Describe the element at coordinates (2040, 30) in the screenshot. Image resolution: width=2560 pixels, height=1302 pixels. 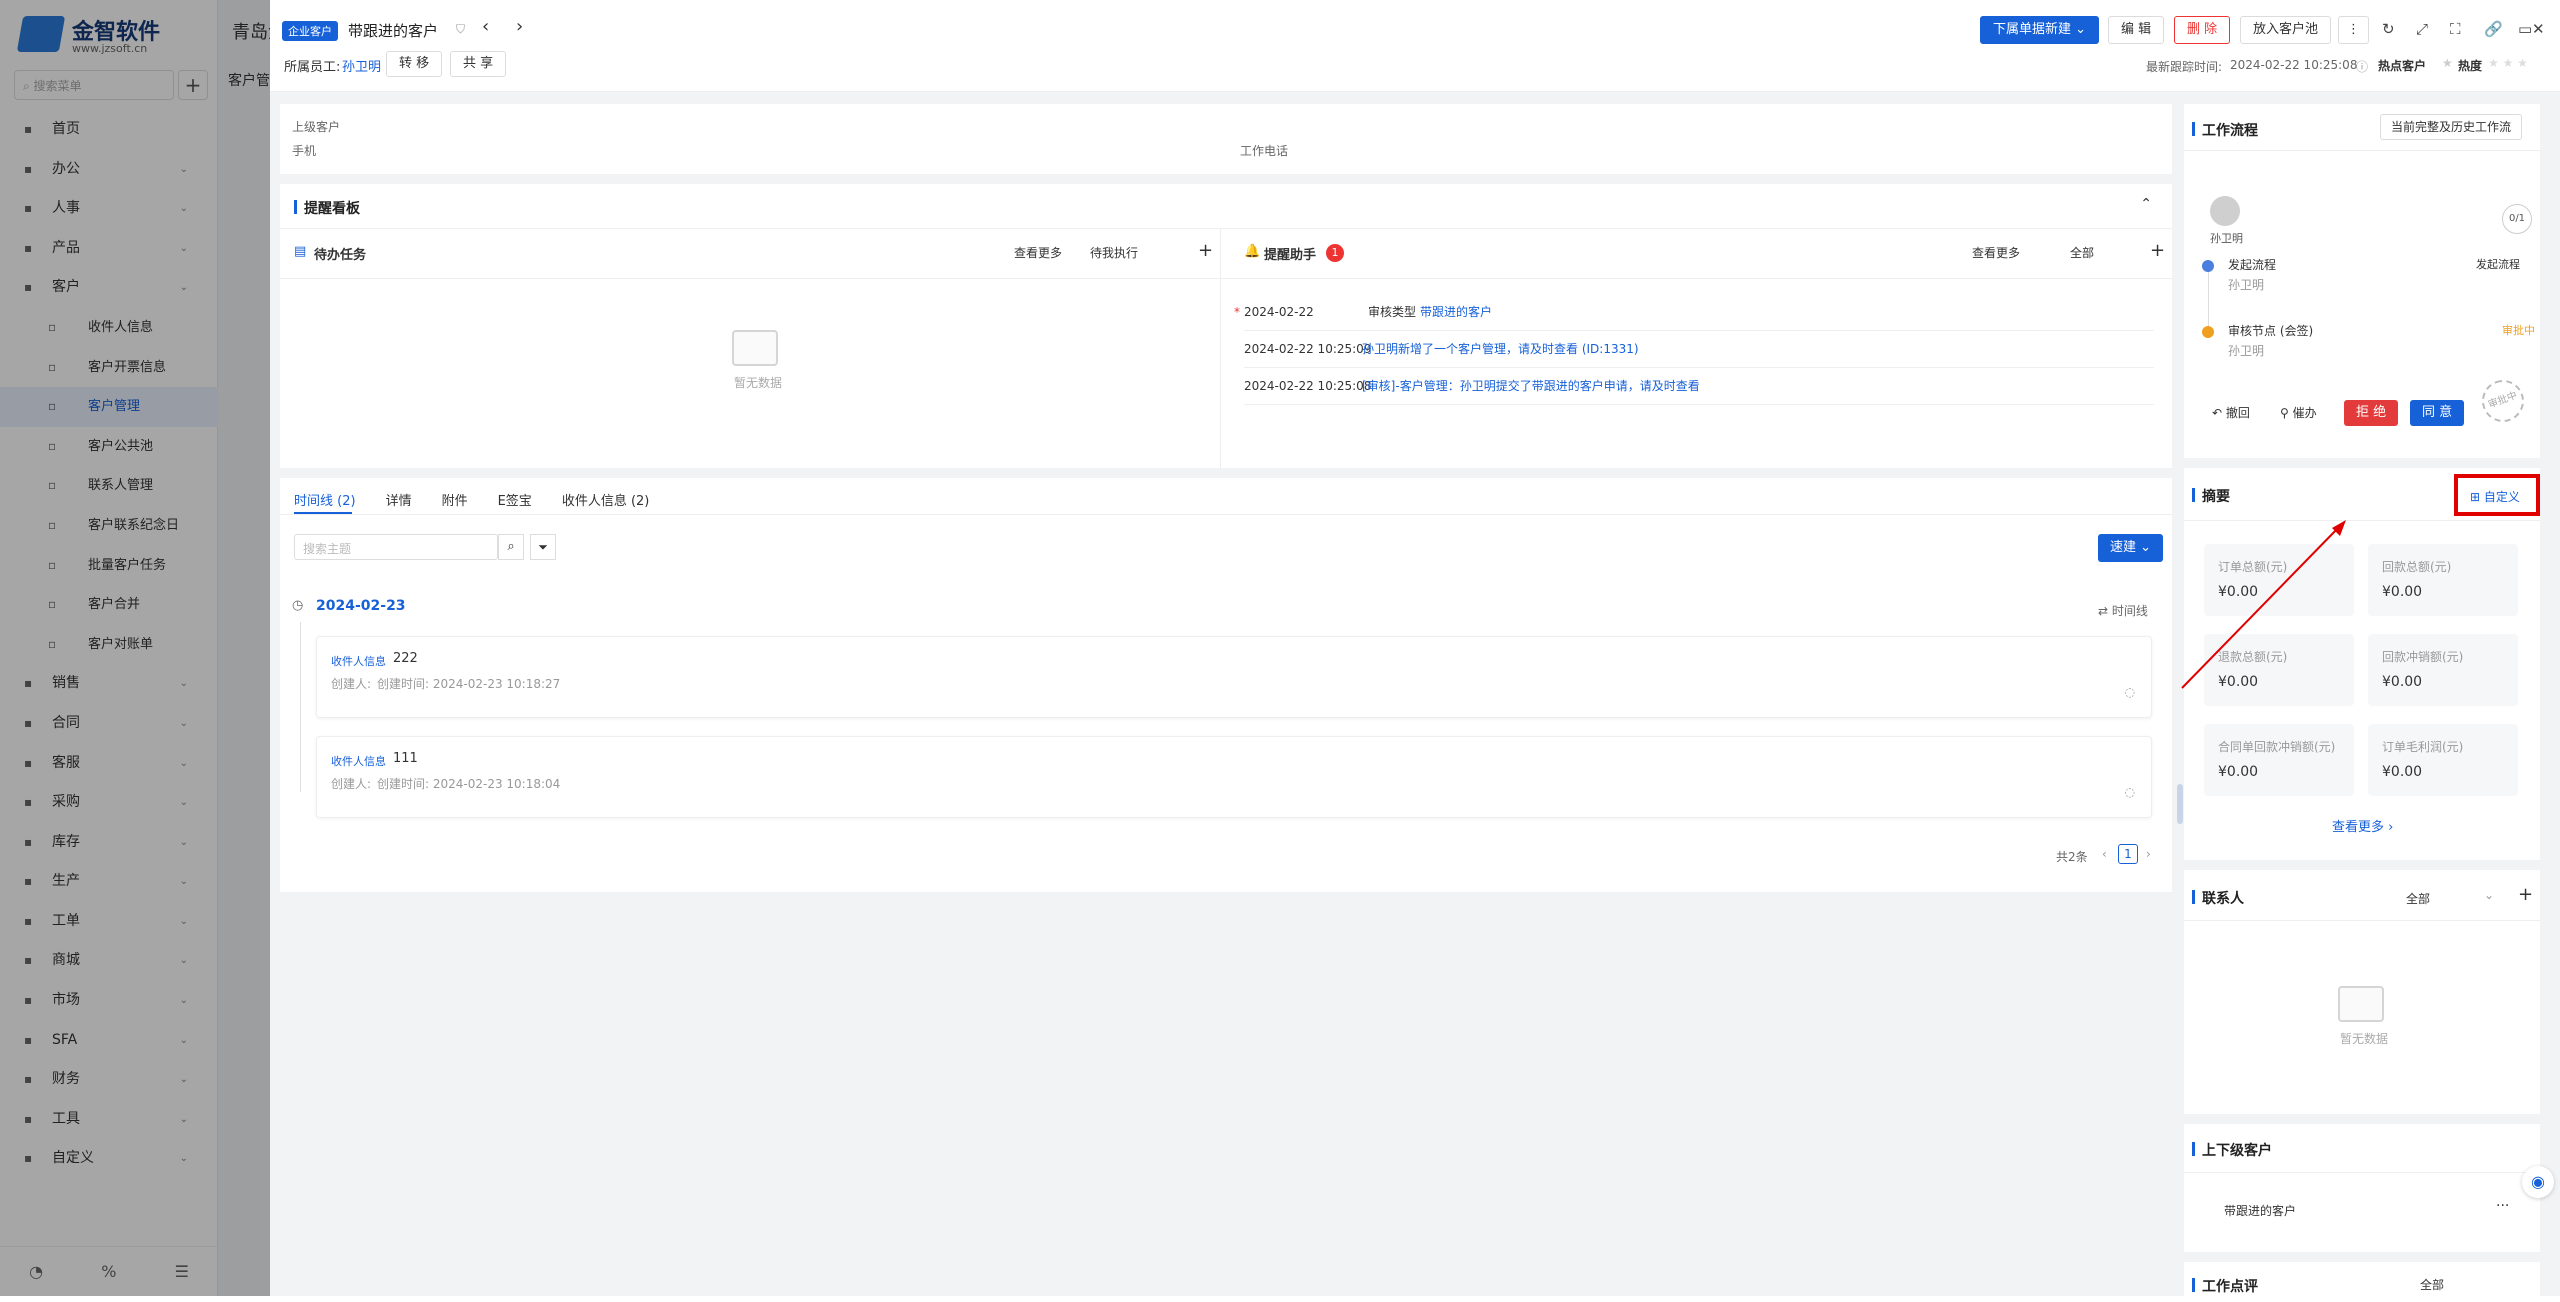
I see `new-sub-document-button: 下属单据新建 ⌄` at that location.